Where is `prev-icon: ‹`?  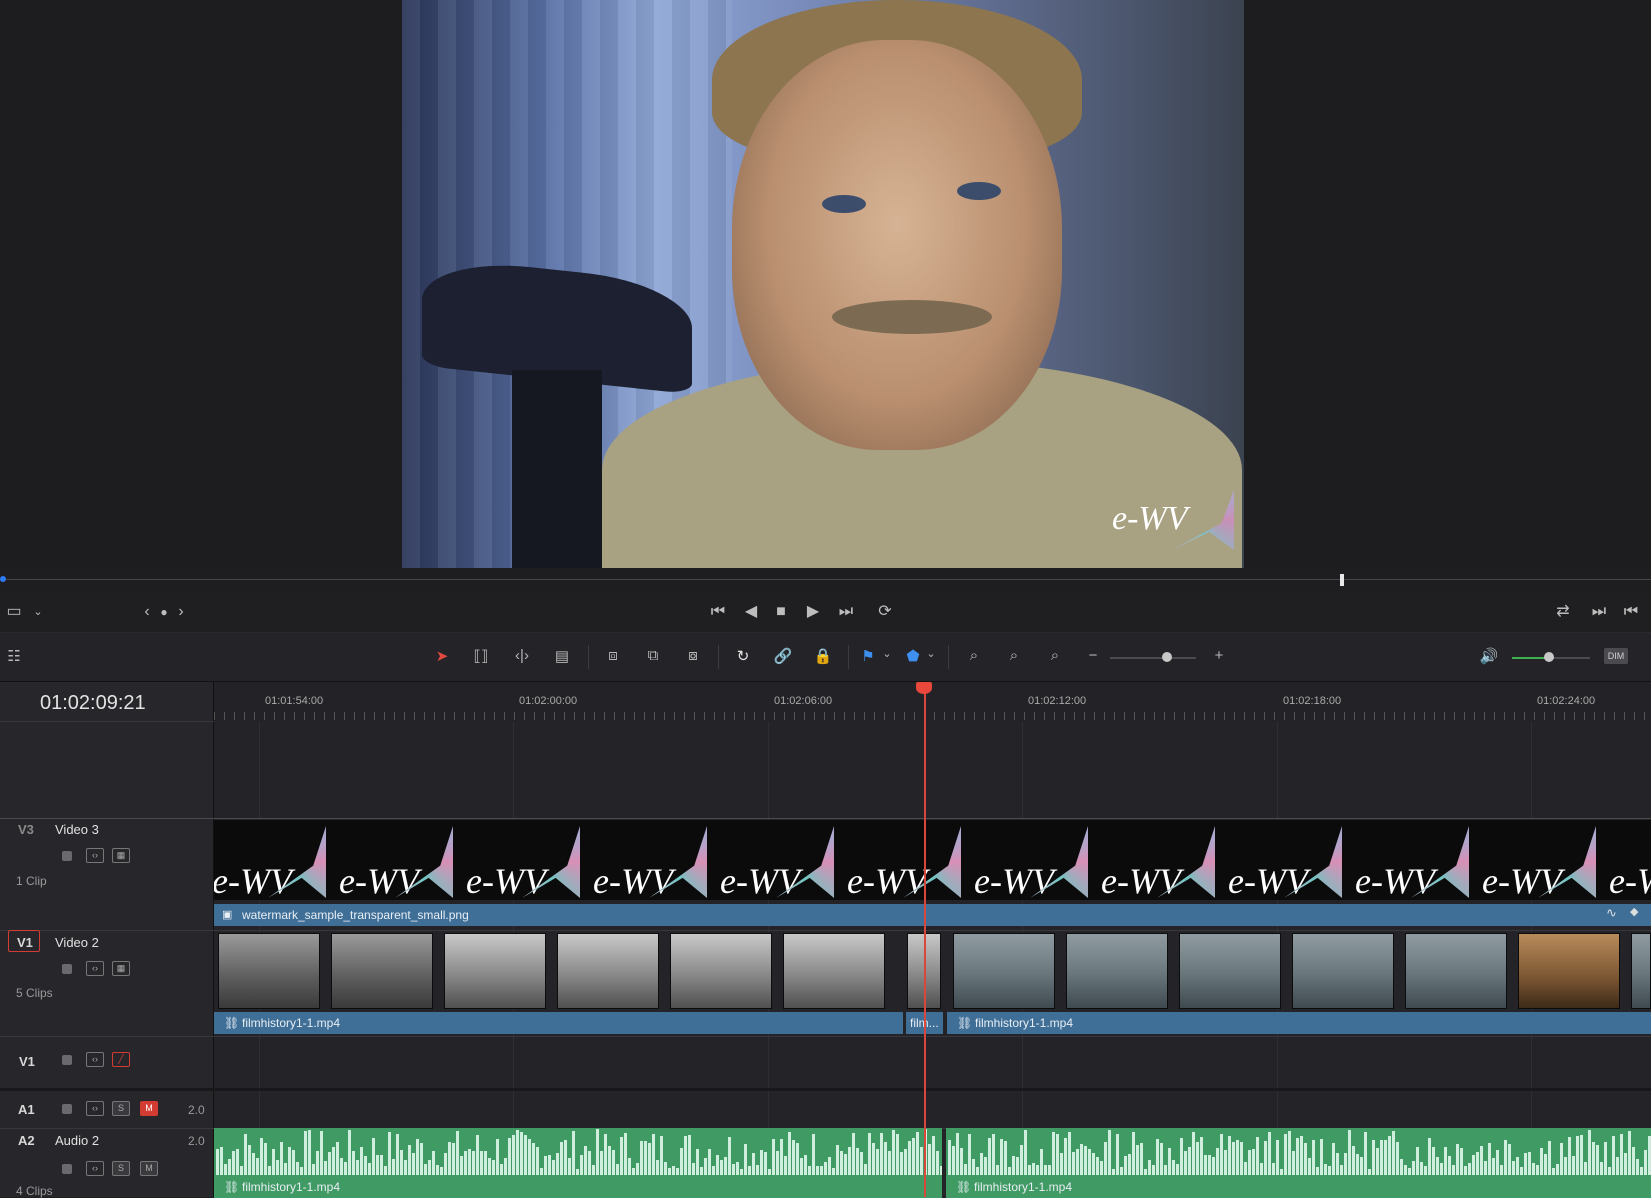 prev-icon: ‹ is located at coordinates (147, 612).